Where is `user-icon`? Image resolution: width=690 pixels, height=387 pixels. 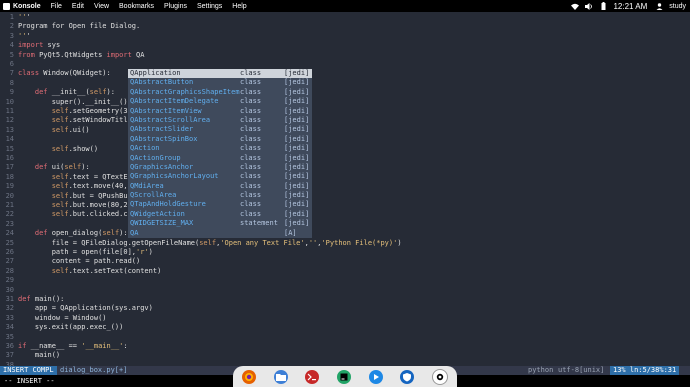
user-icon is located at coordinates (659, 6).